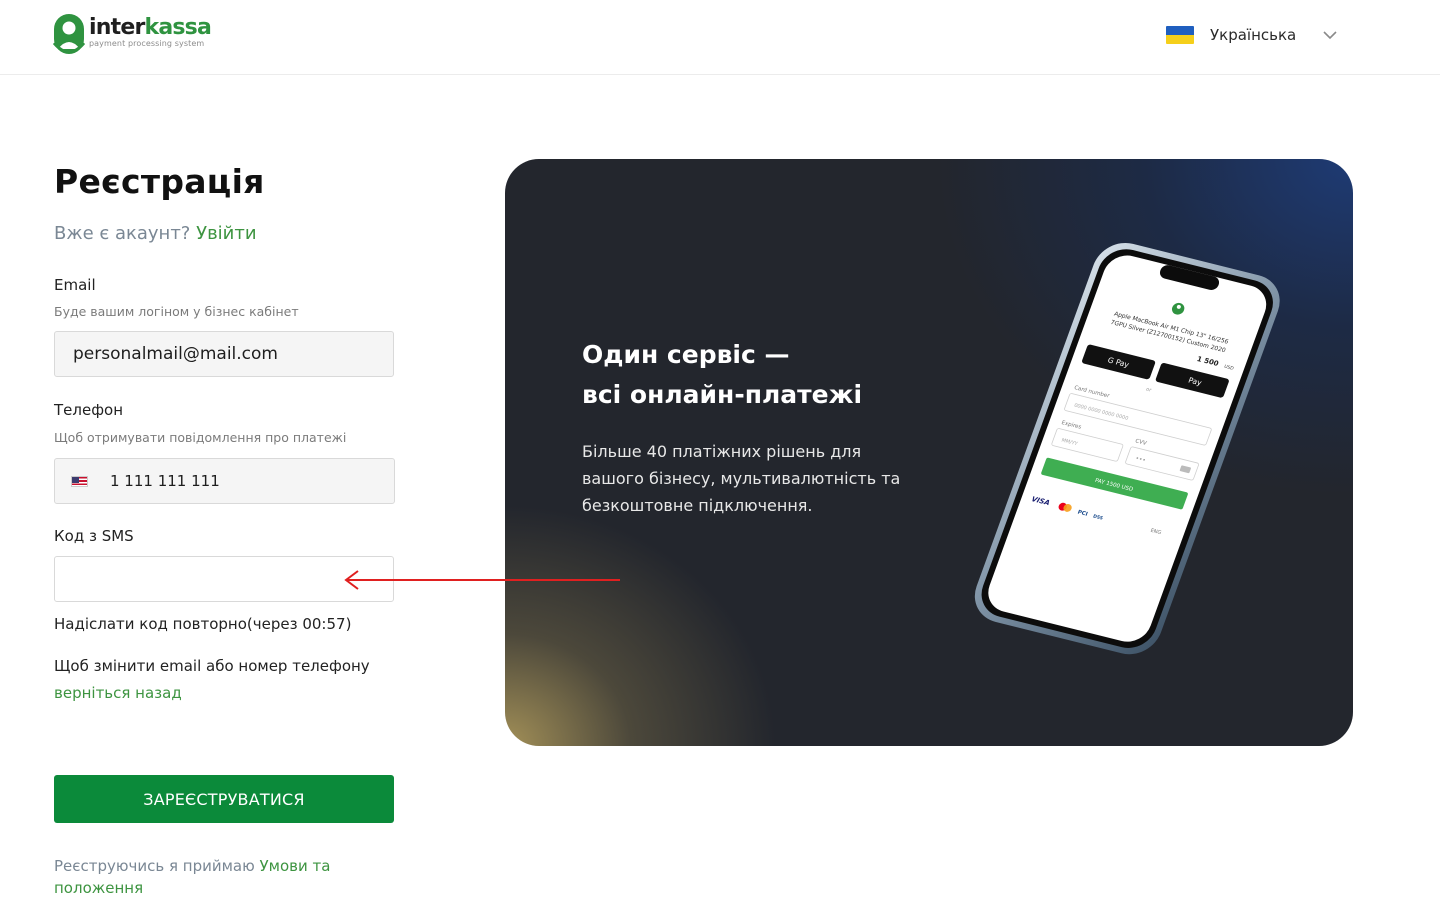 The height and width of the screenshot is (912, 1440). I want to click on resend-code-text: Надіслати код повторно(через 00:57), so click(202, 624).